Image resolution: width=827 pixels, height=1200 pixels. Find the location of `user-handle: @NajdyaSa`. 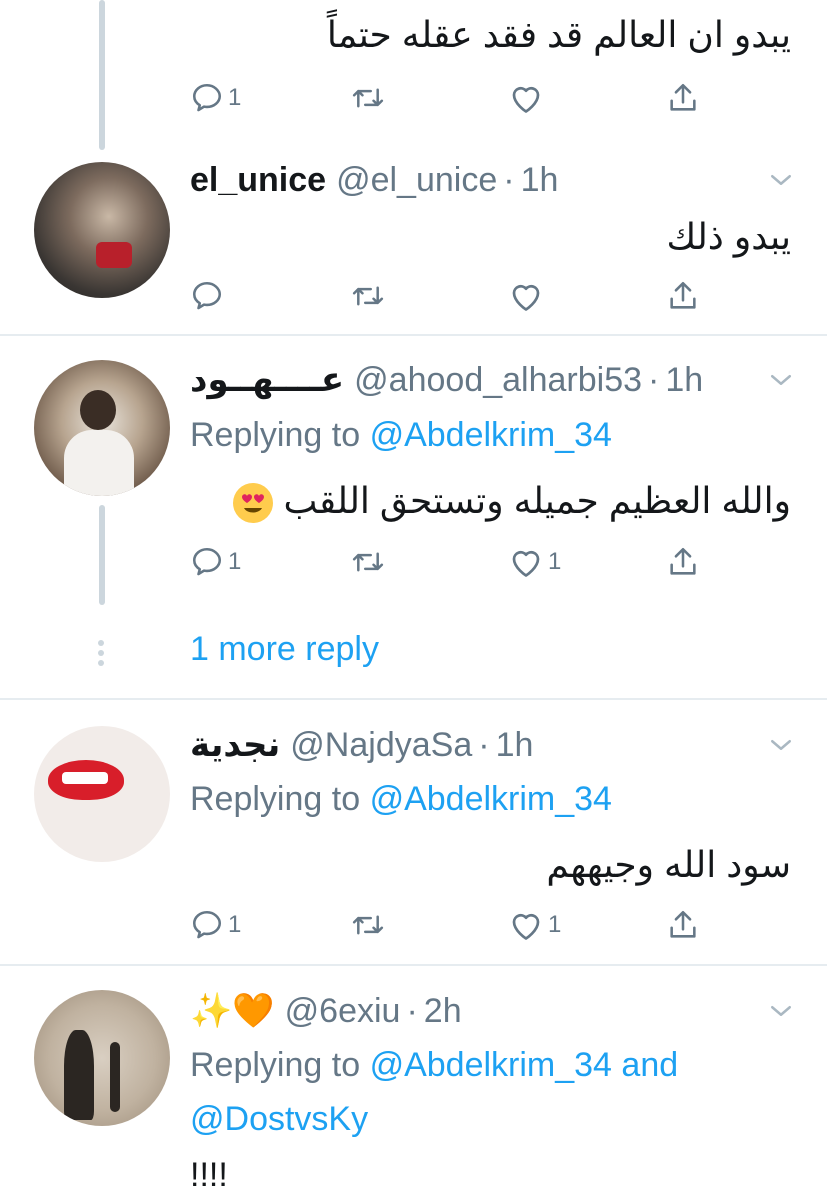

user-handle: @NajdyaSa is located at coordinates (381, 745).